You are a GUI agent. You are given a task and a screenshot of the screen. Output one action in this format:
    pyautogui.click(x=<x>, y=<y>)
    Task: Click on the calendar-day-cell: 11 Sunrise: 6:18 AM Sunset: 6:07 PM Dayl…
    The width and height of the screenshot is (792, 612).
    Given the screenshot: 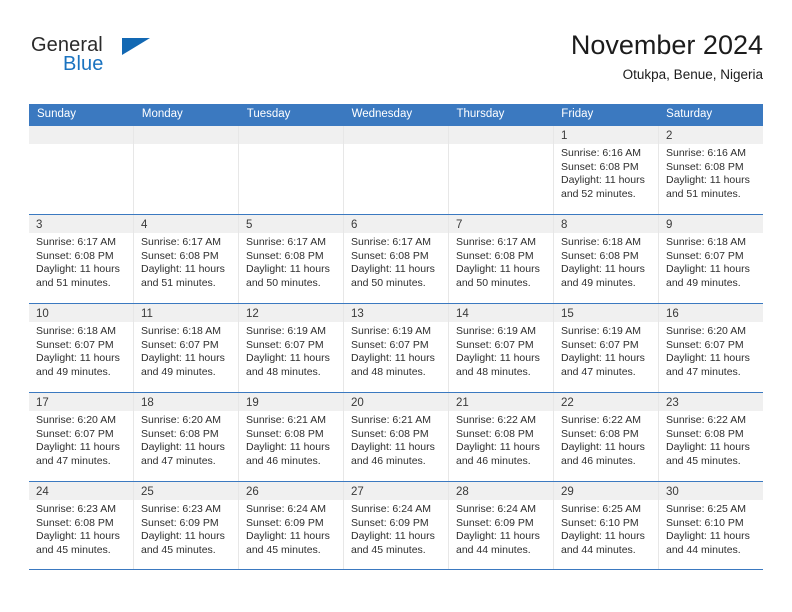 What is the action you would take?
    pyautogui.click(x=186, y=348)
    